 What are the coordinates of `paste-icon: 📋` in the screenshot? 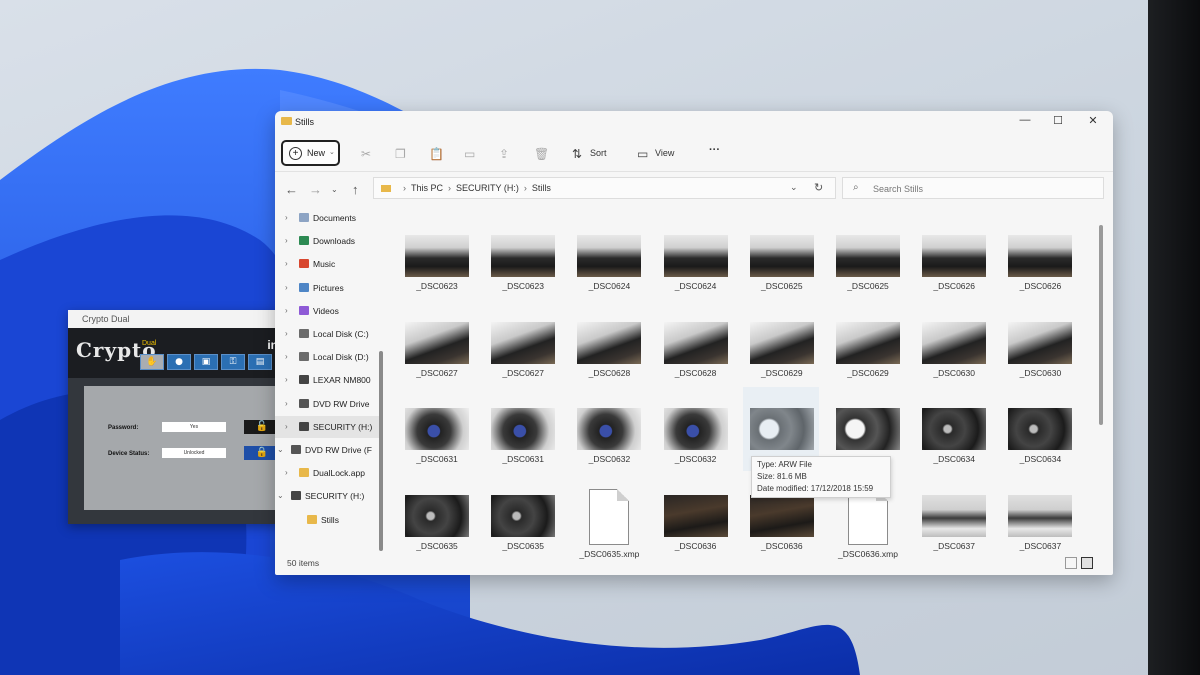 It's located at (436, 154).